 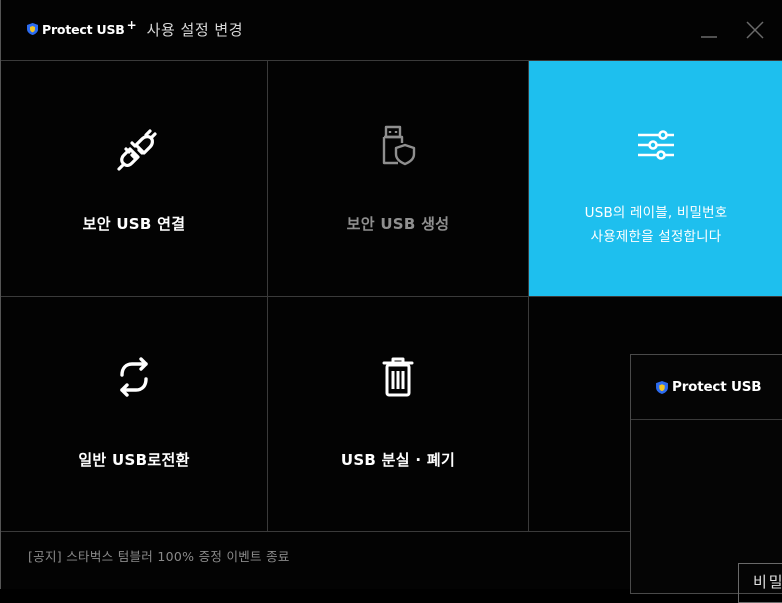 I want to click on tile-description-line2: 사용제한을 설정합니다, so click(x=656, y=237).